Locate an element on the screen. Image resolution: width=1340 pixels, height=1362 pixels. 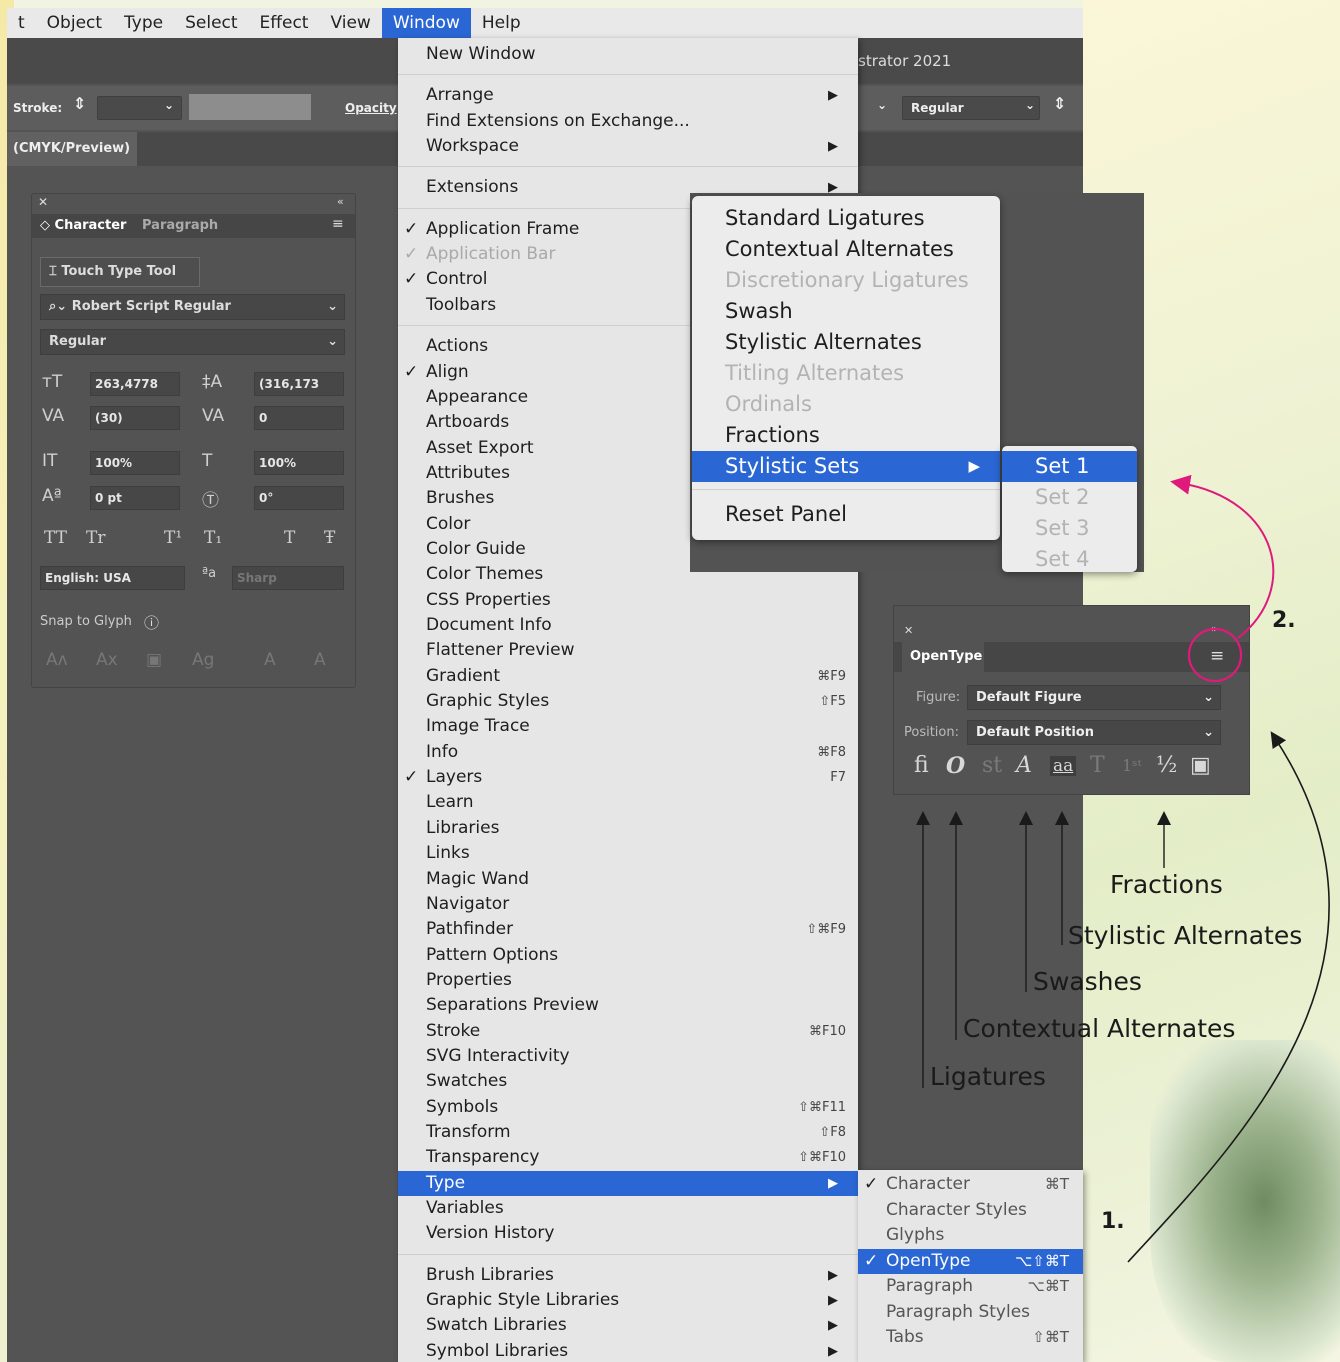
annotation-swashes: Swashes is located at coordinates (1087, 981).